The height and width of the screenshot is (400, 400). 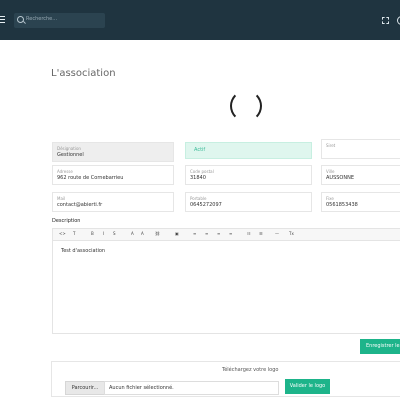 I want to click on description-text: Test d'association, so click(x=83, y=251).